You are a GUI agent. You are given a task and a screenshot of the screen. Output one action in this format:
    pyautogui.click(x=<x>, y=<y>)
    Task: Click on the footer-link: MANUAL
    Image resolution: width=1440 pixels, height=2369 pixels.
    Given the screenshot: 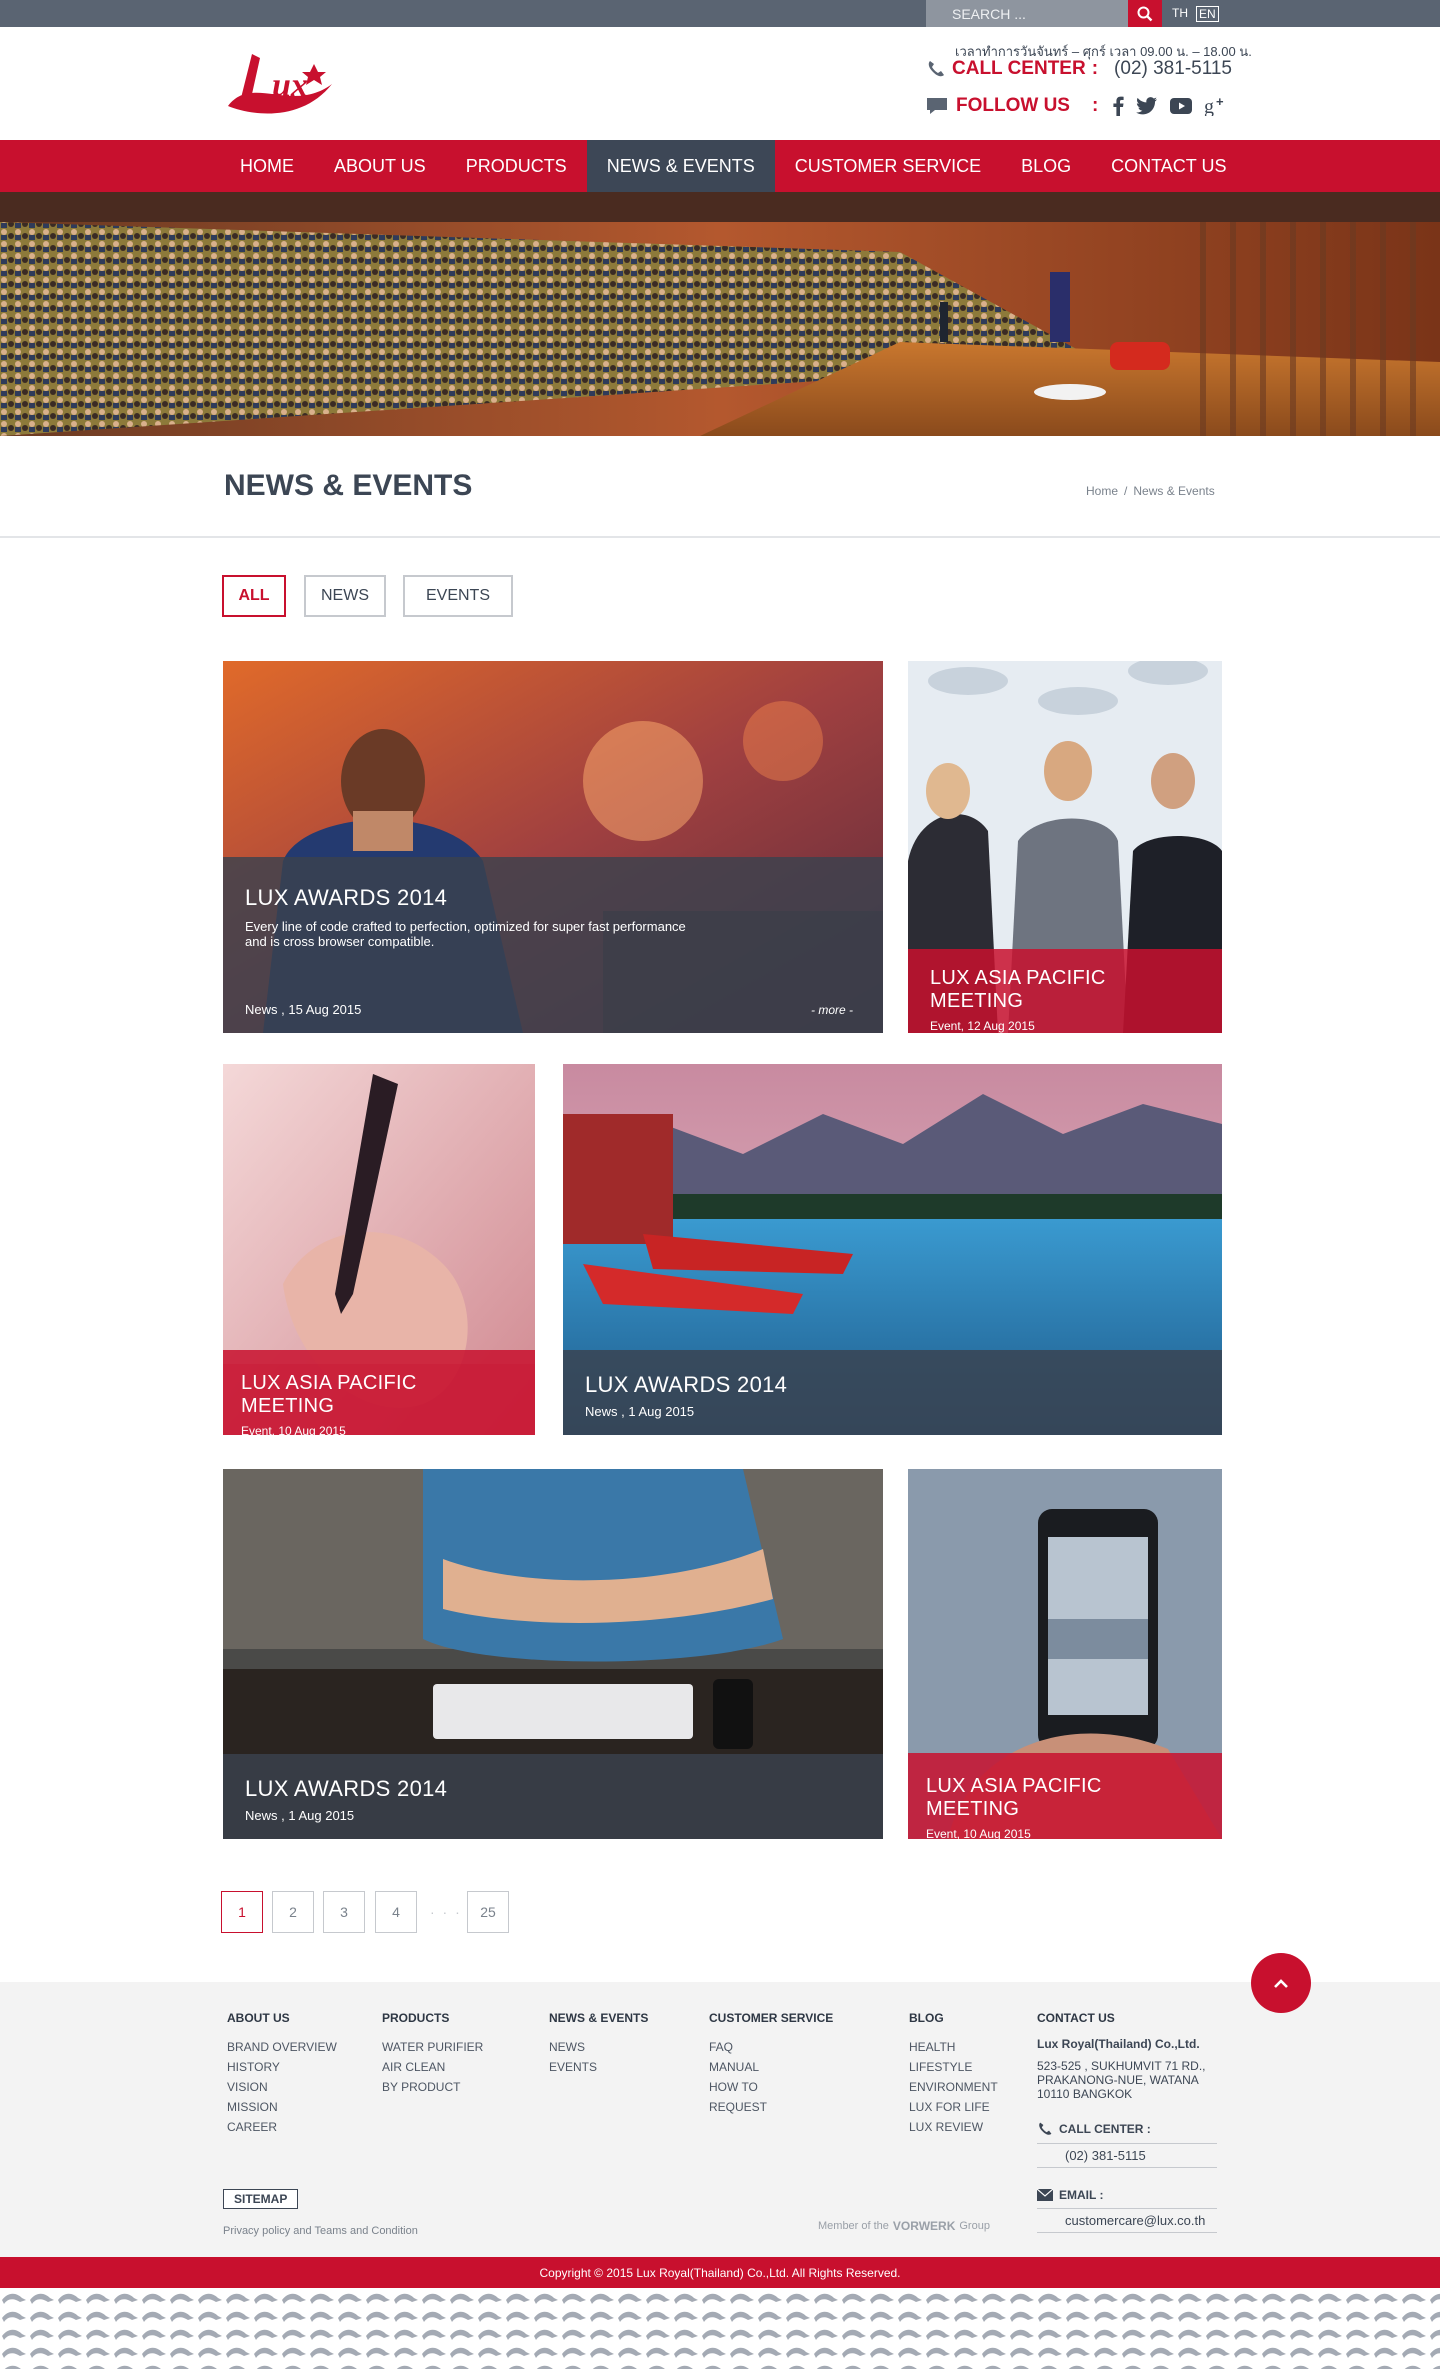 What is the action you would take?
    pyautogui.click(x=771, y=2067)
    